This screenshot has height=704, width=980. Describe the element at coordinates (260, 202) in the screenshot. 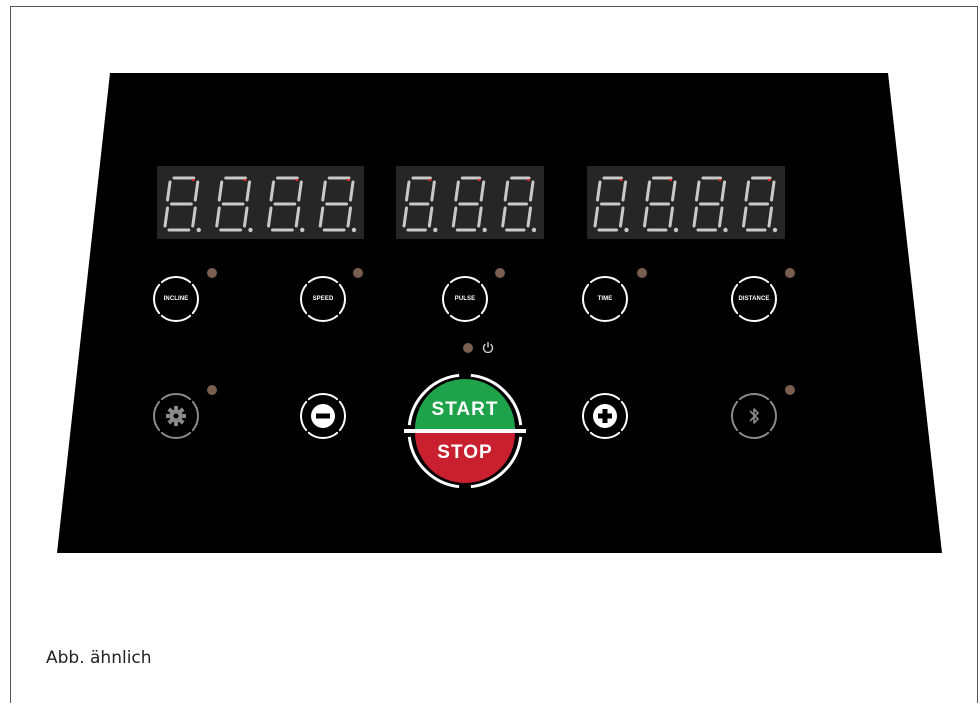

I see `display-left` at that location.